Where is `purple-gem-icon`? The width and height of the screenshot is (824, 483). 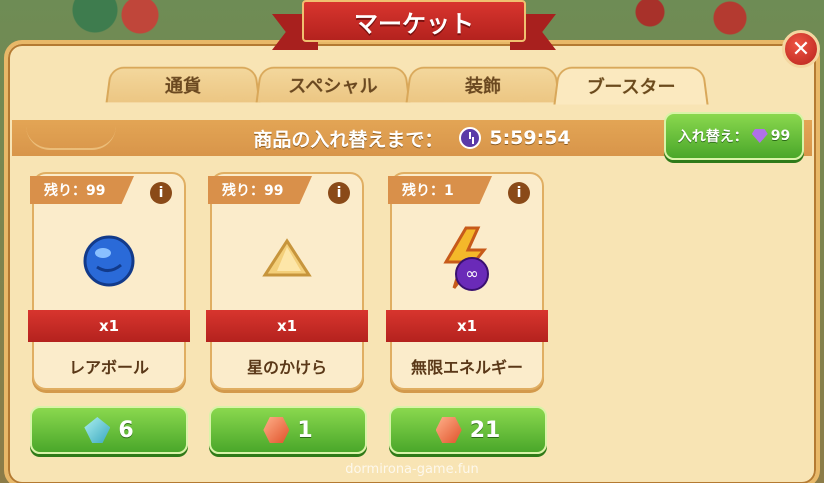
purple-gem-icon is located at coordinates (760, 136).